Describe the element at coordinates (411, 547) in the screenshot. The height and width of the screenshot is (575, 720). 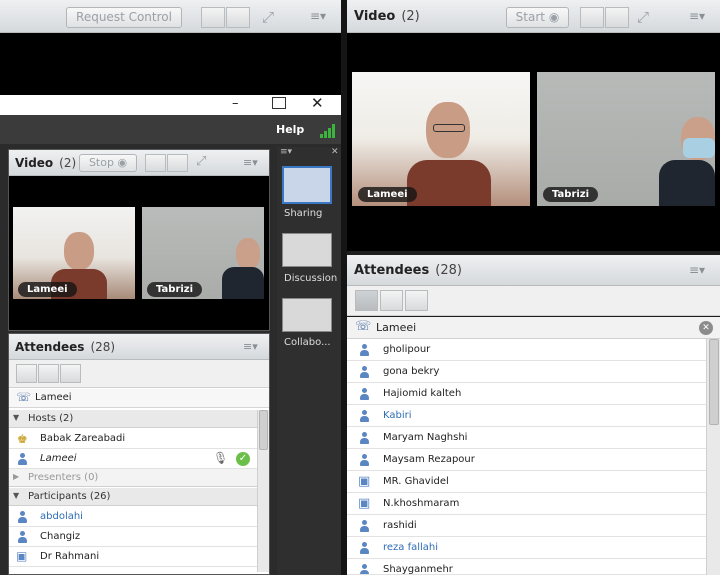
I see `attendee-name: reza fallahi` at that location.